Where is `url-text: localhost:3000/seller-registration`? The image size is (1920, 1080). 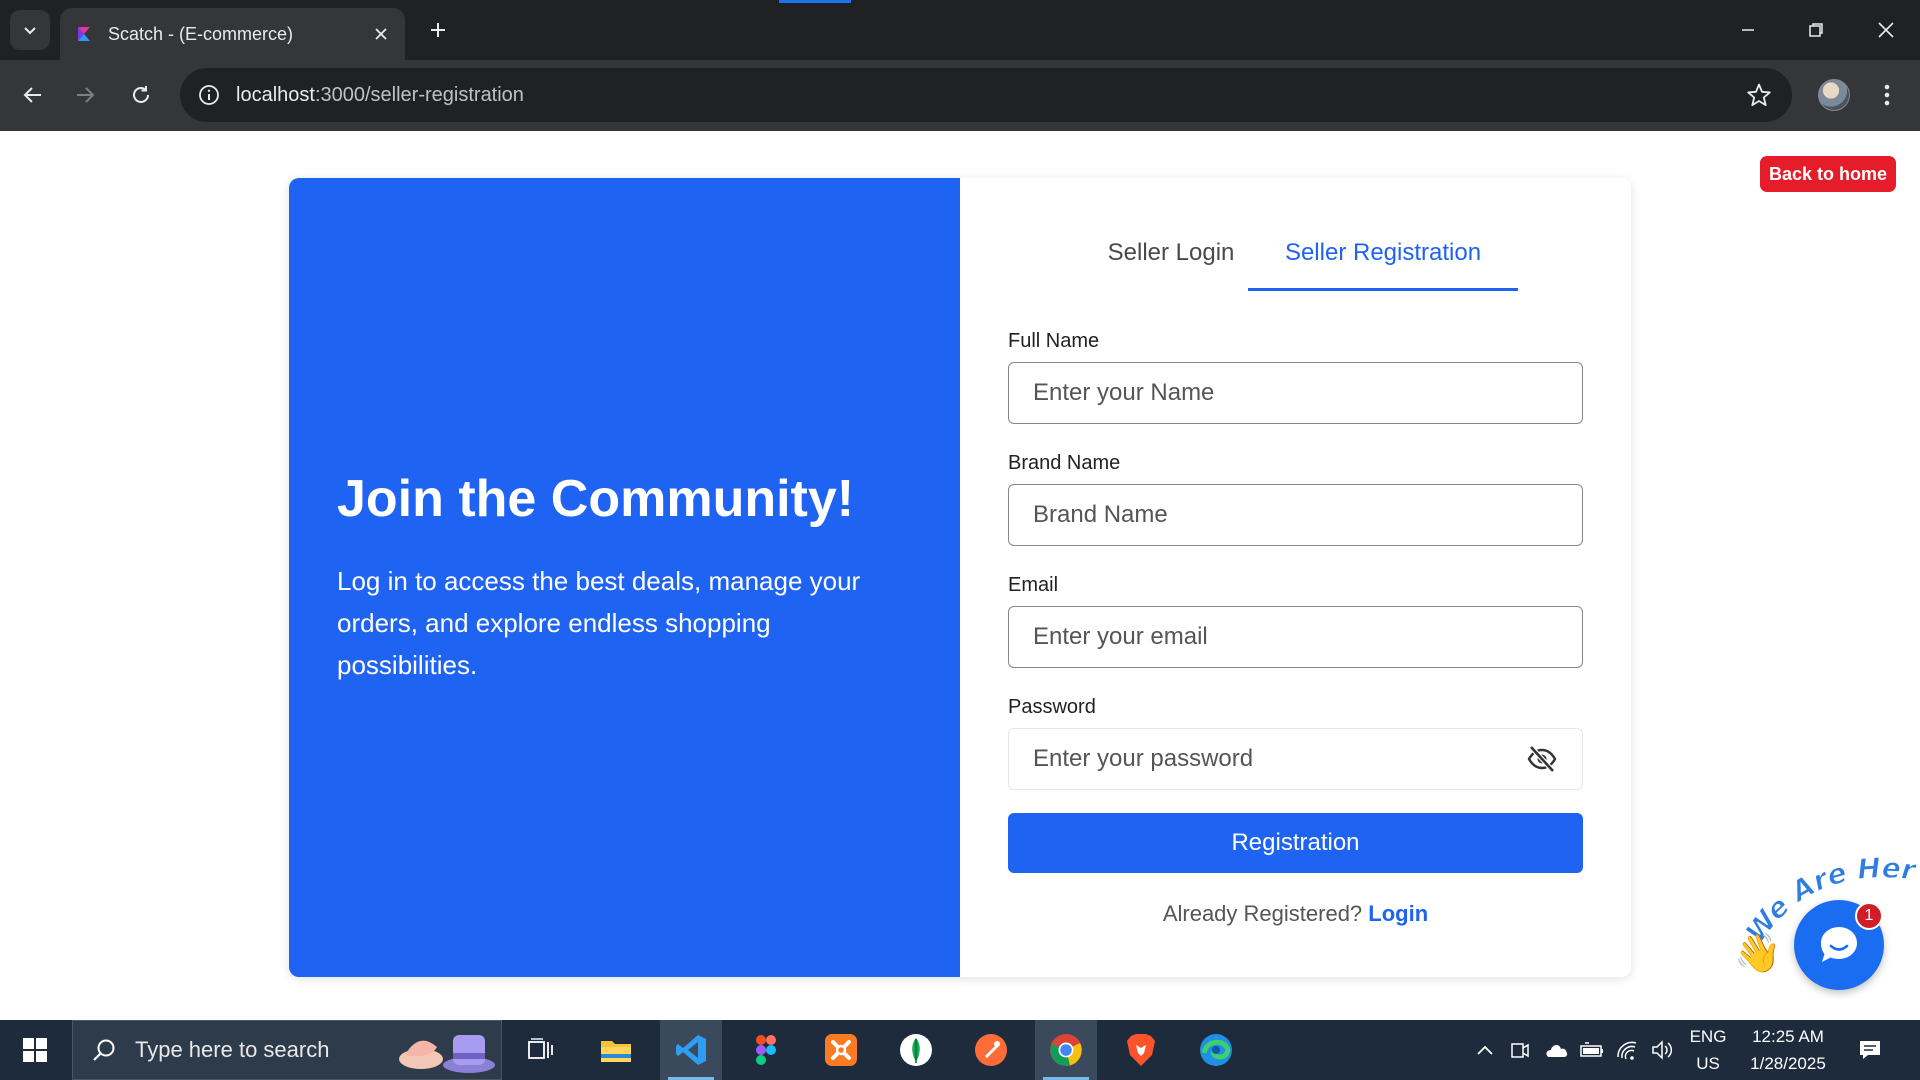
url-text: localhost:3000/seller-registration is located at coordinates (380, 95).